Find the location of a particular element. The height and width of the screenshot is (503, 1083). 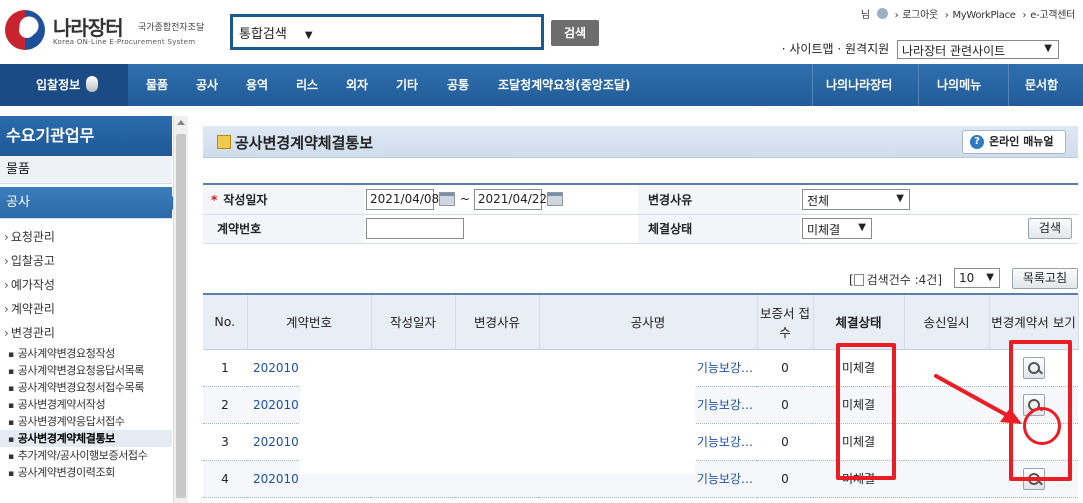

nav-item-document-box: 문서함 is located at coordinates (1041, 85).